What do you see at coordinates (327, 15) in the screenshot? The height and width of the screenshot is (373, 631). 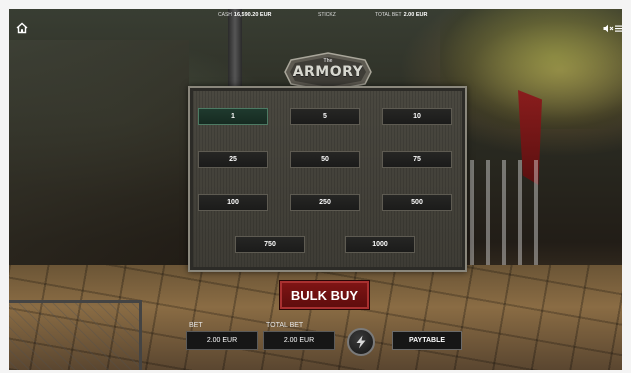 I see `game-name-label: Stickz` at bounding box center [327, 15].